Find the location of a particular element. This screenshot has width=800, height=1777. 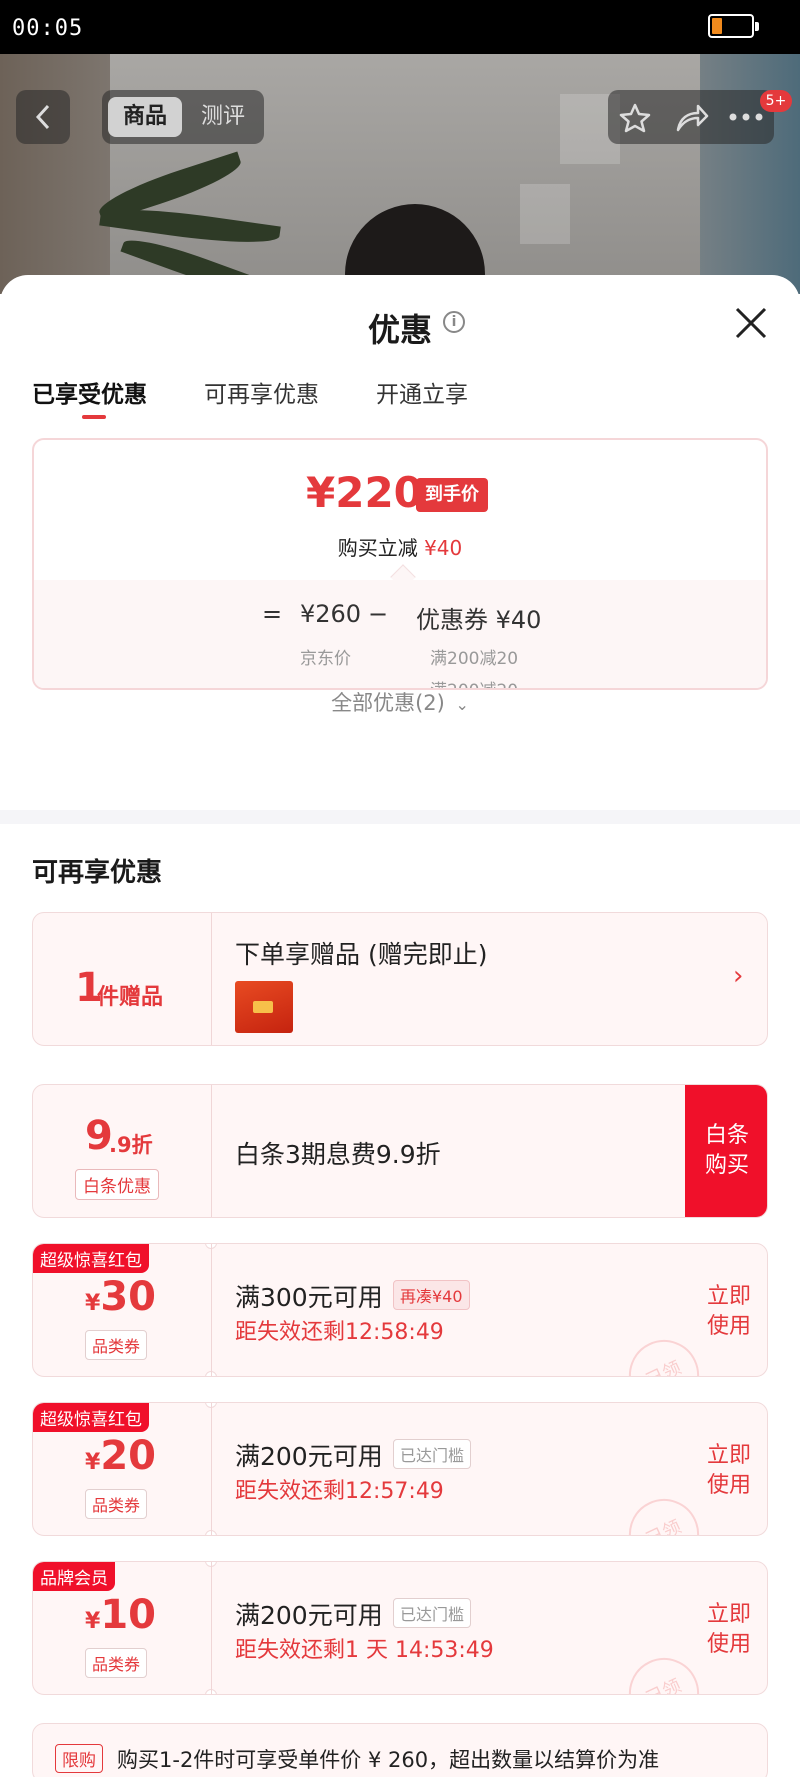

final-price: ¥220 is located at coordinates (364, 492).